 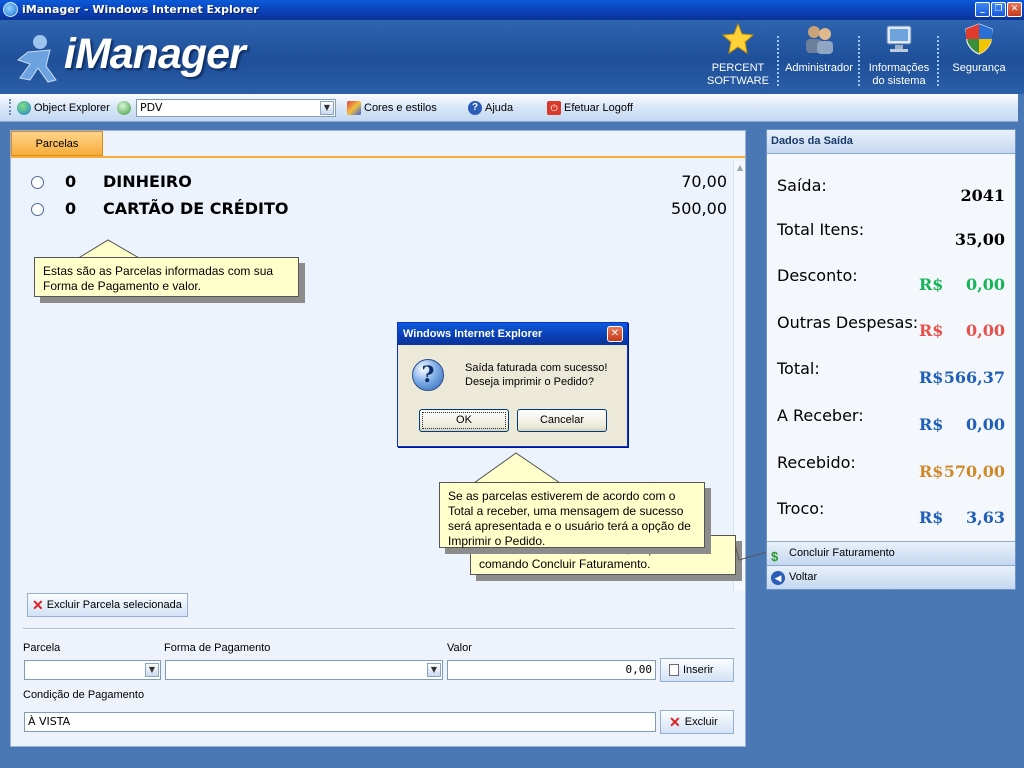 What do you see at coordinates (140, 9) in the screenshot?
I see `window-title: iManager - Windows Internet Explorer` at bounding box center [140, 9].